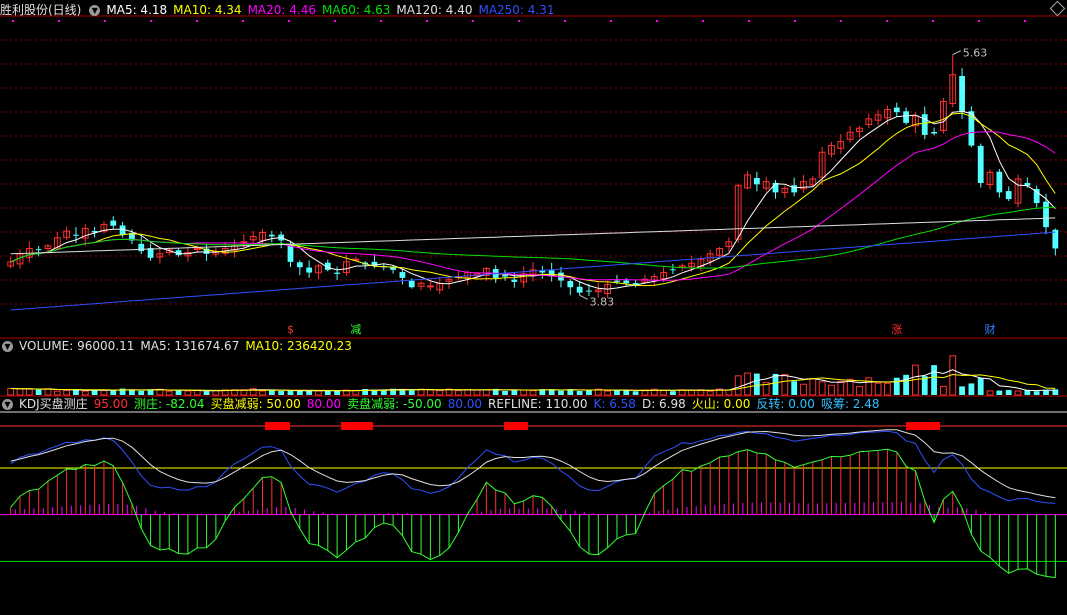 This screenshot has width=1067, height=615. What do you see at coordinates (207, 10) in the screenshot?
I see `ma-item: MA10: 4.34` at bounding box center [207, 10].